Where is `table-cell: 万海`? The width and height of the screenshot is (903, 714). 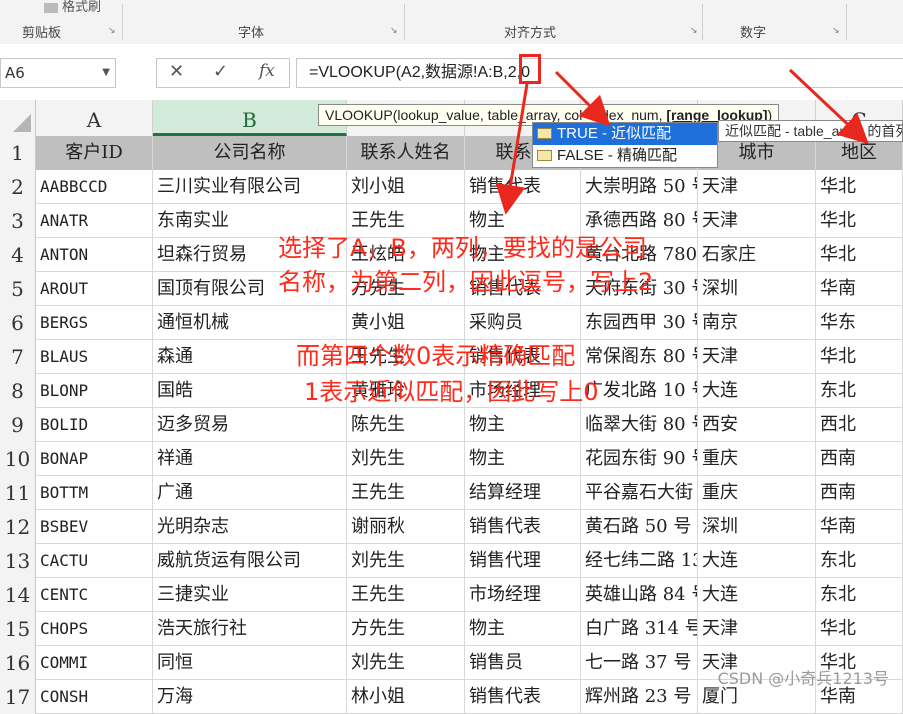 table-cell: 万海 is located at coordinates (250, 697).